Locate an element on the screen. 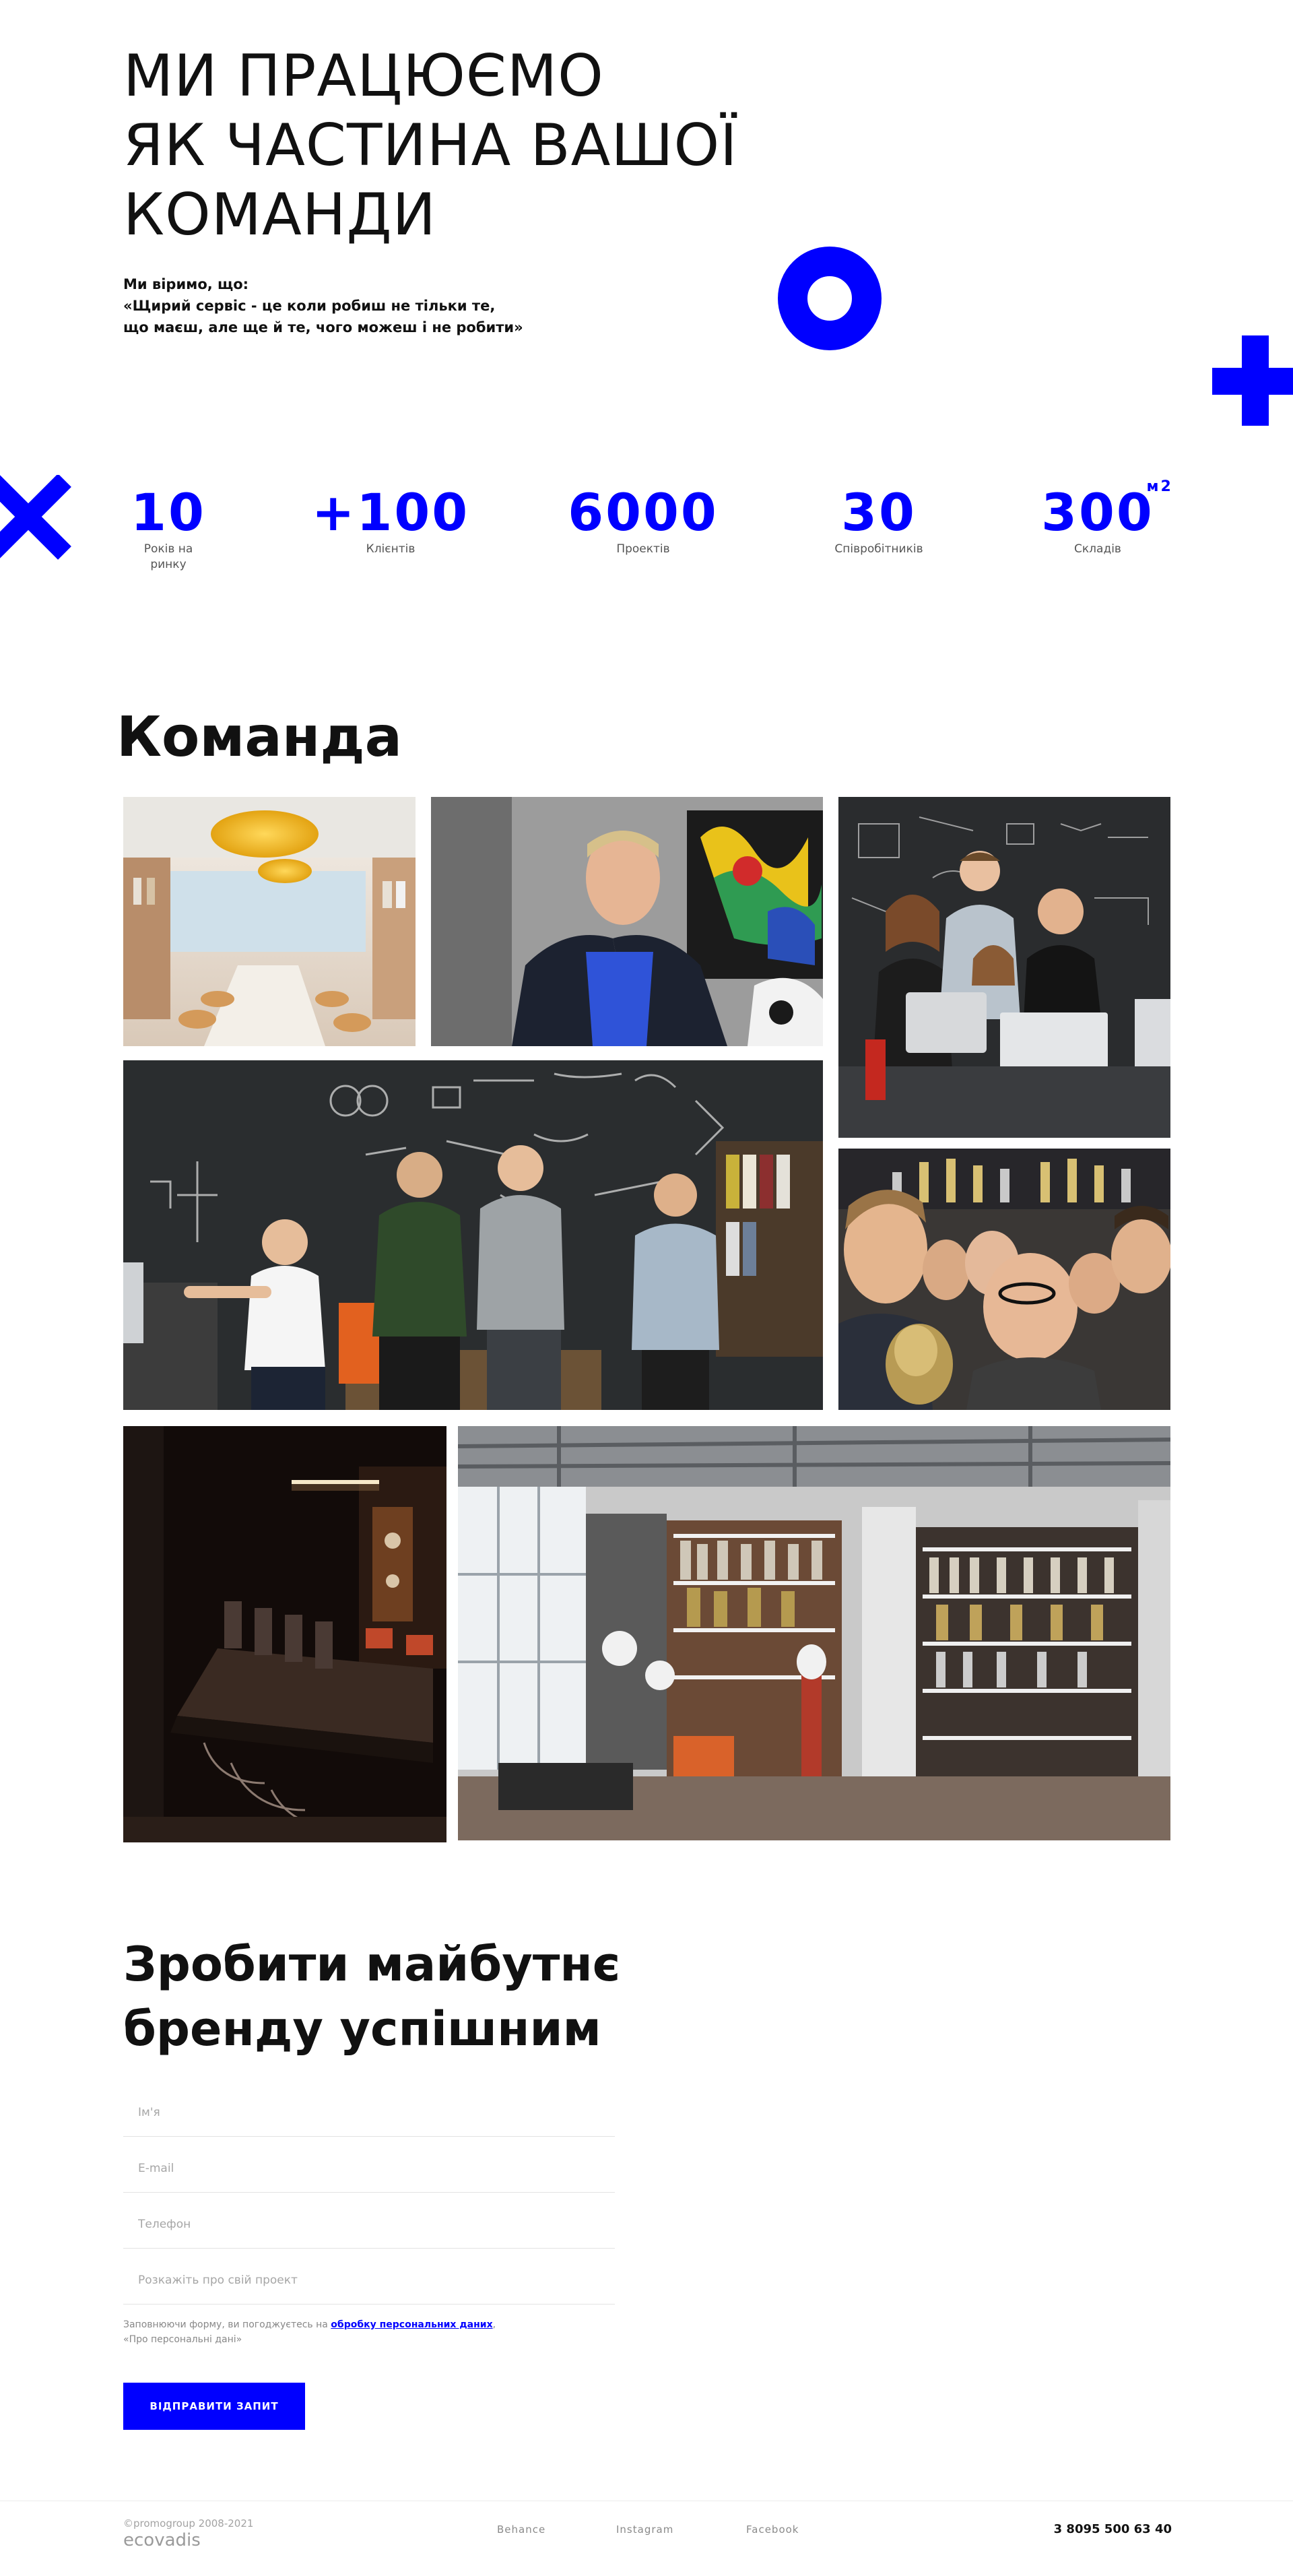 The image size is (1293, 2576). stat-years: 10 Років на ринку is located at coordinates (168, 529).